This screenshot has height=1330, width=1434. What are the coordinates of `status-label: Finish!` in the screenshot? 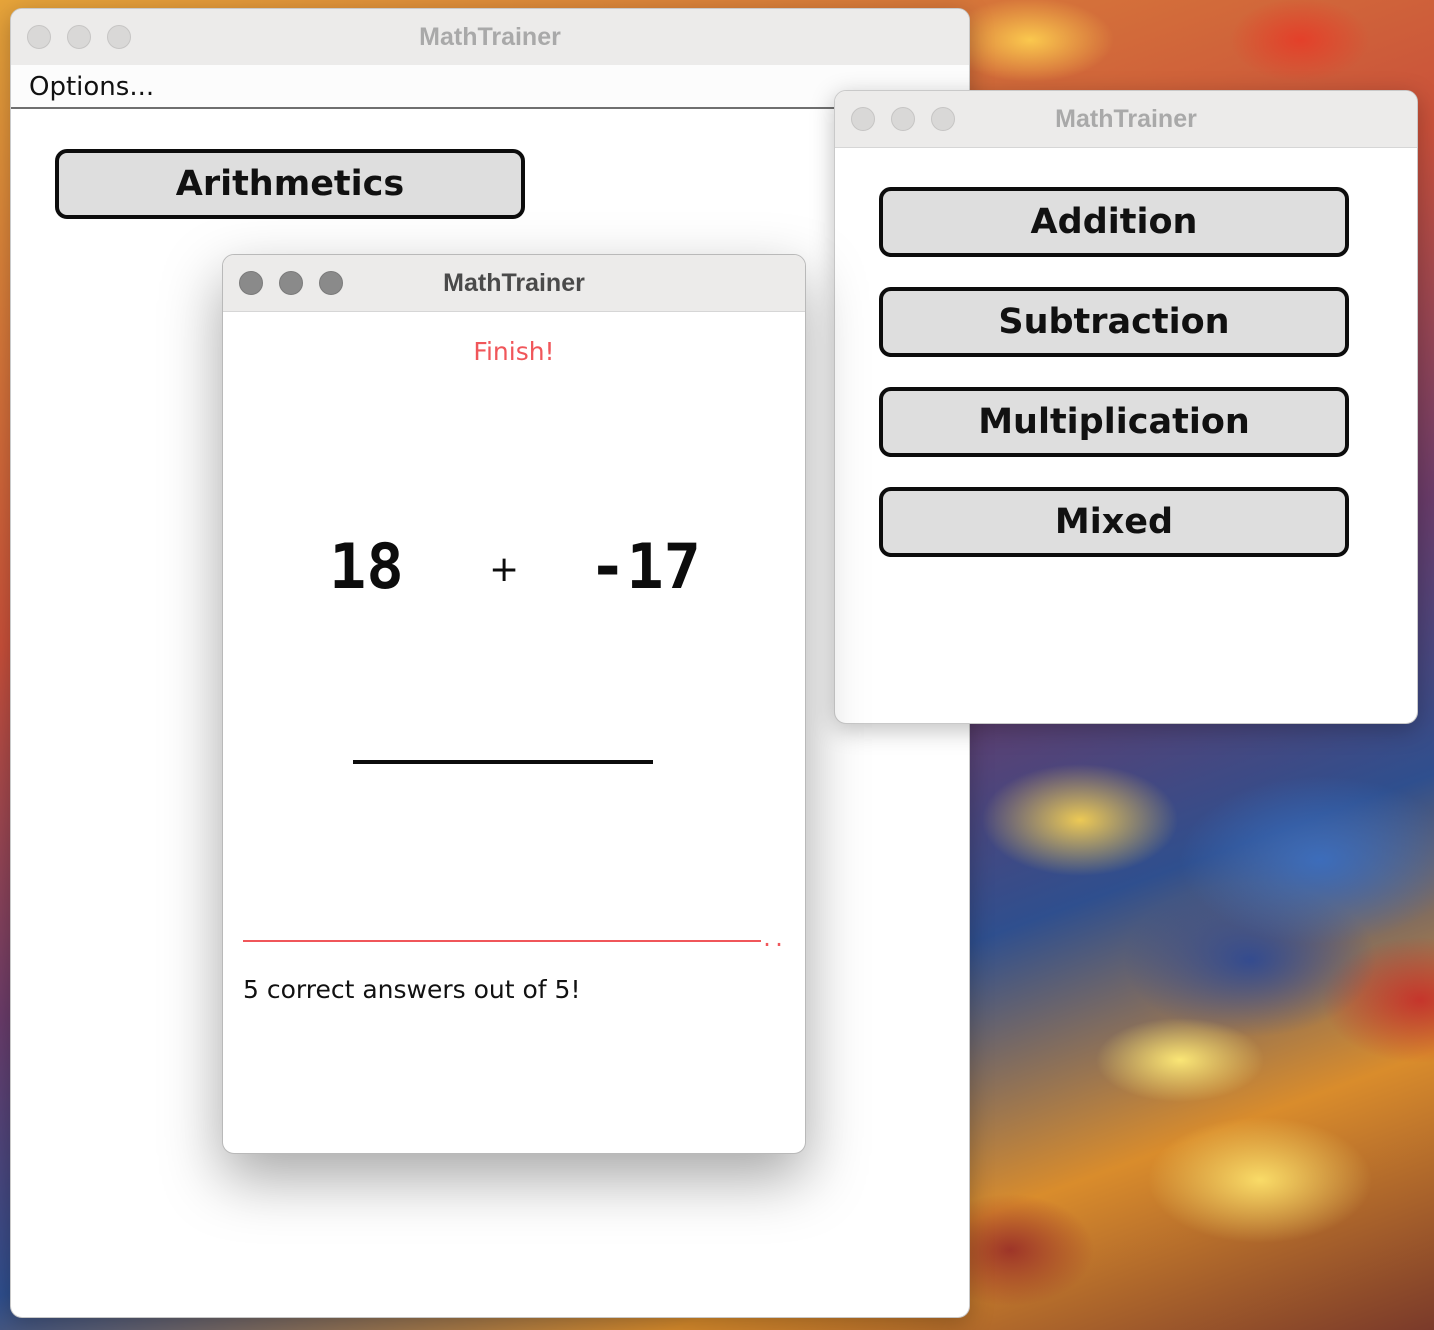 It's located at (514, 351).